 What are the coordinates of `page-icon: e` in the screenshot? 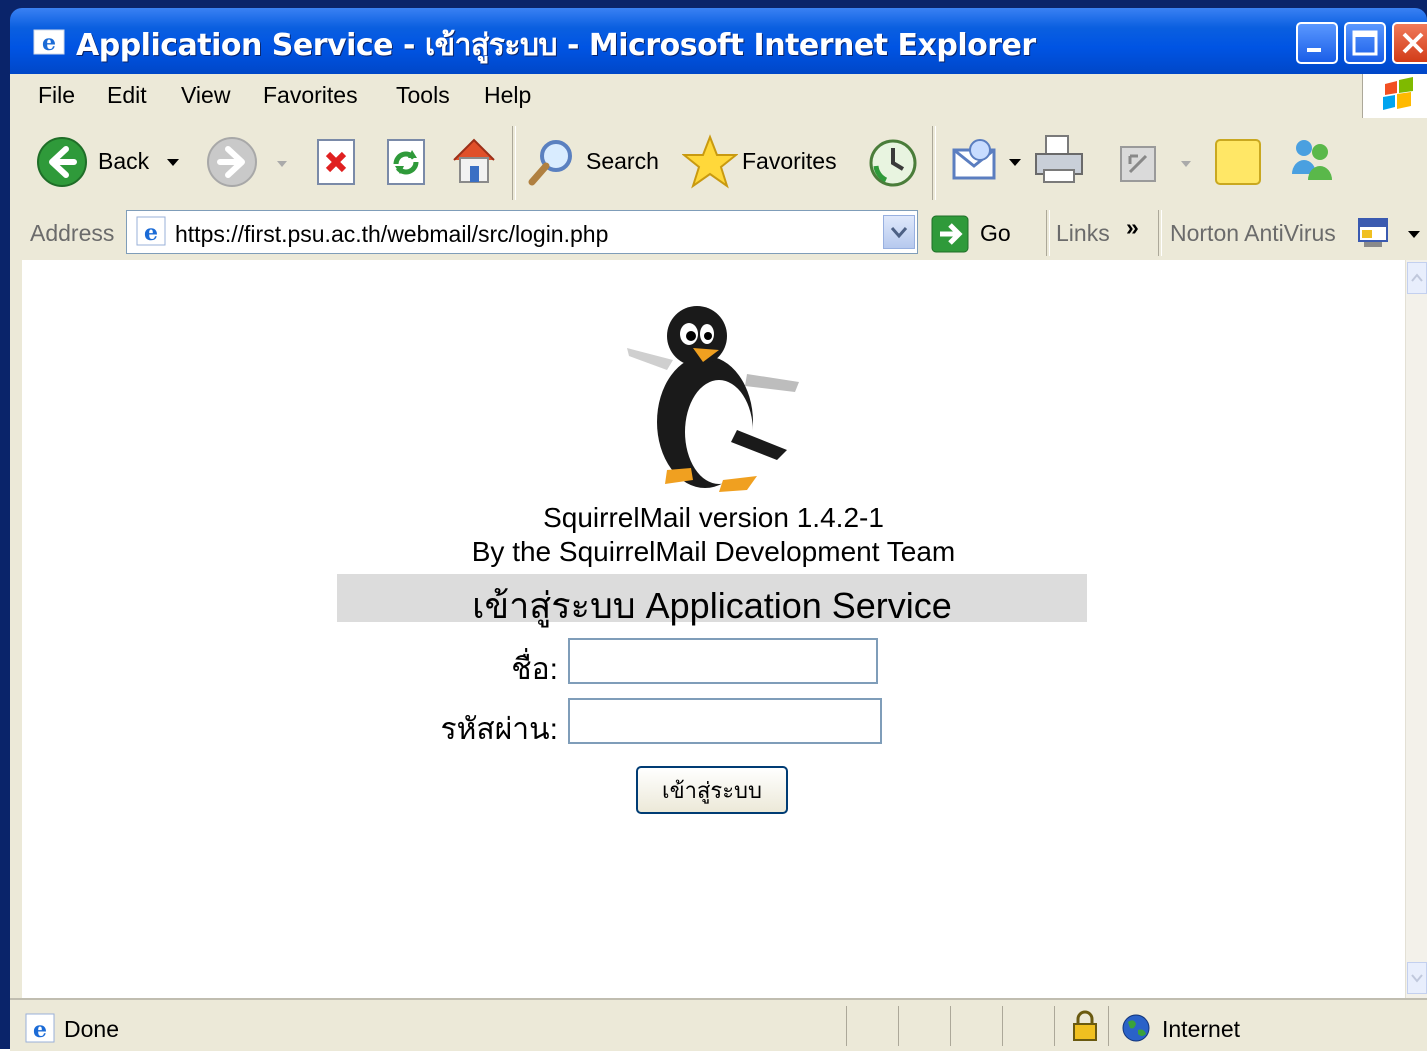 It's located at (151, 231).